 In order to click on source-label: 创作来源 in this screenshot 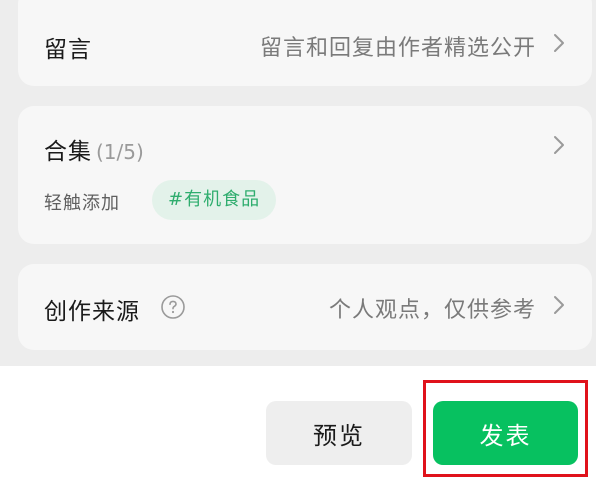, I will do `click(92, 312)`.